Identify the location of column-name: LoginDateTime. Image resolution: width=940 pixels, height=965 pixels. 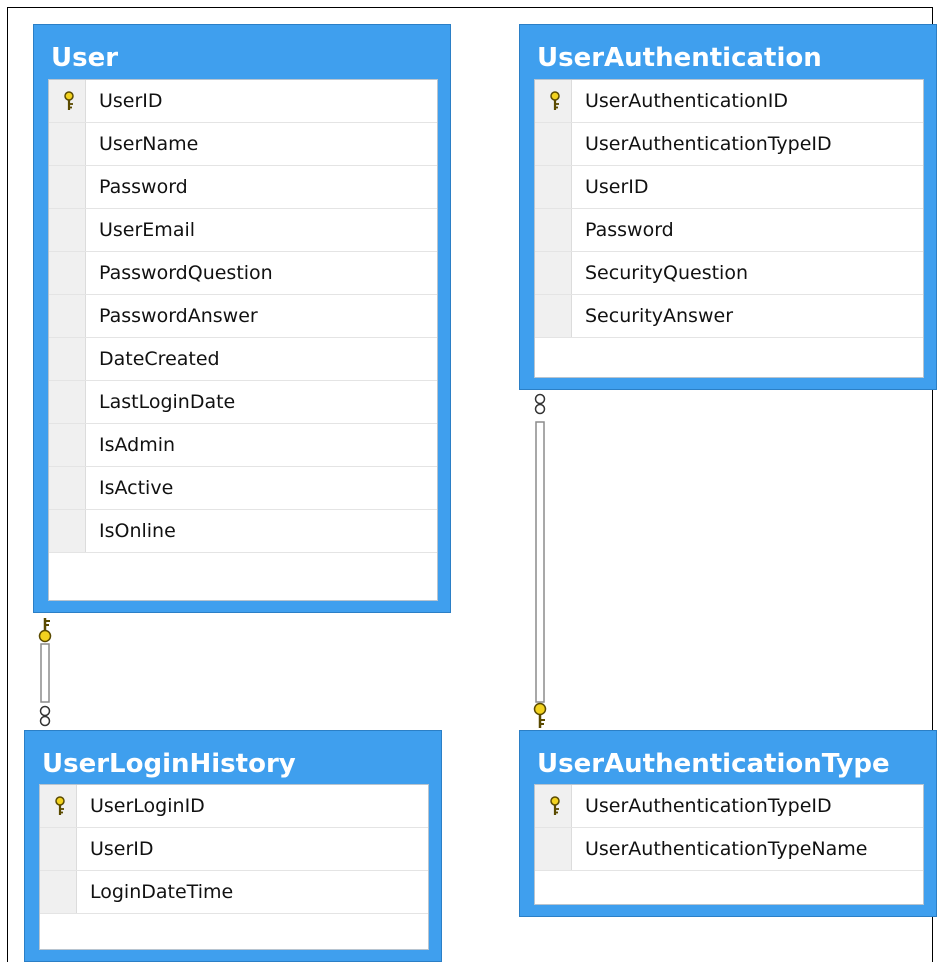
(162, 892).